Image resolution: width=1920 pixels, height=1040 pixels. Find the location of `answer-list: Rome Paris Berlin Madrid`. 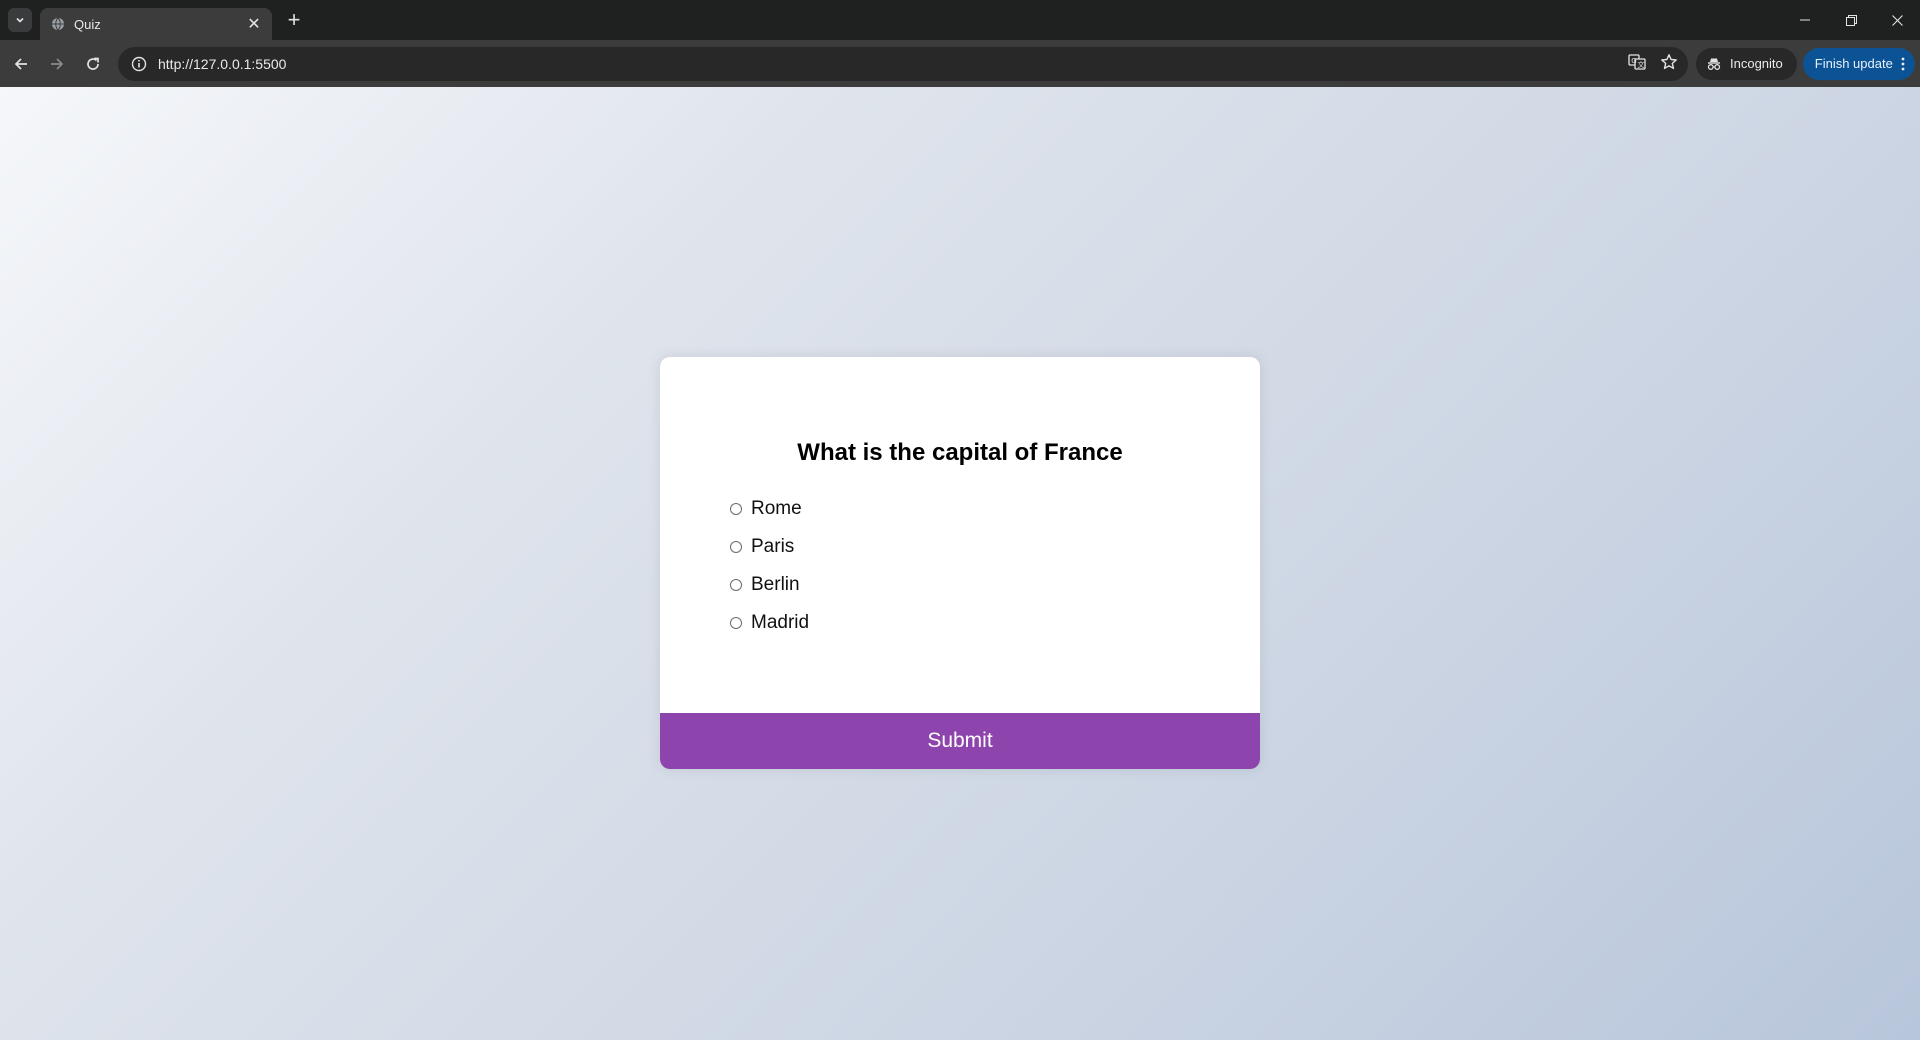

answer-list: Rome Paris Berlin Madrid is located at coordinates (960, 566).